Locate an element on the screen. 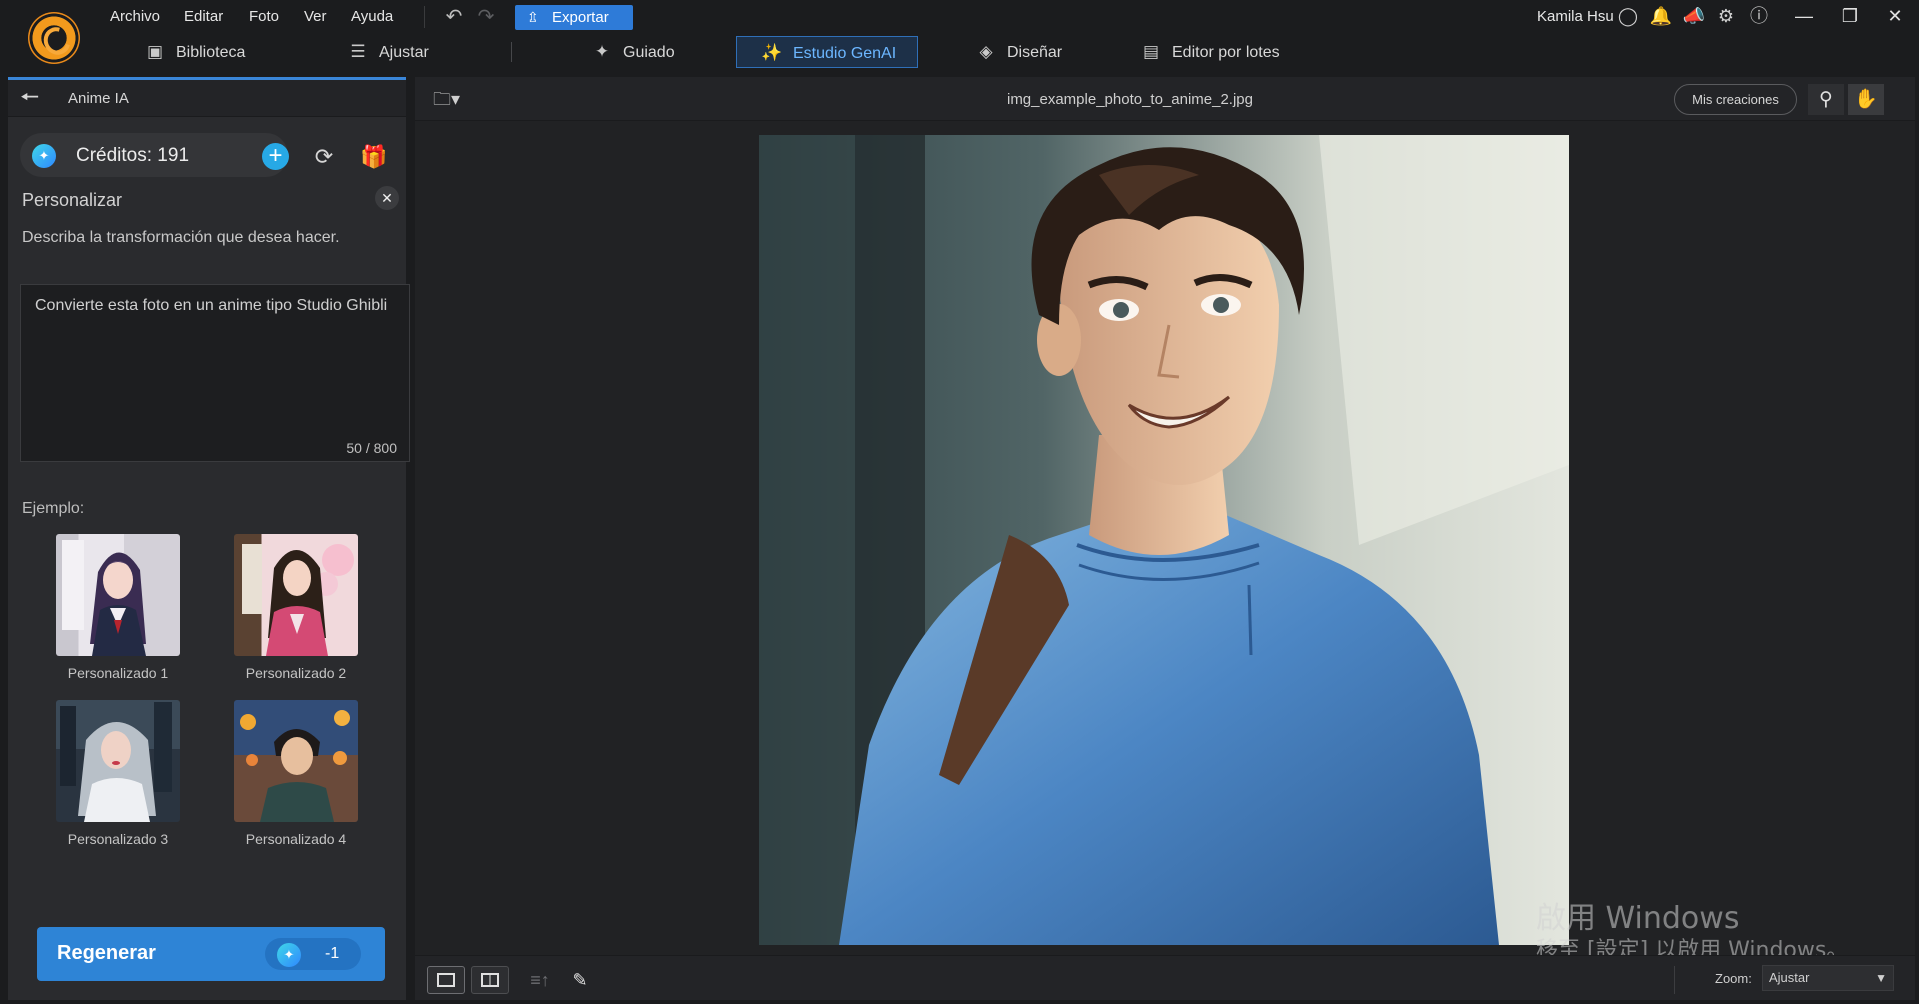  align-tool-icon: ≡↑ is located at coordinates (540, 980).